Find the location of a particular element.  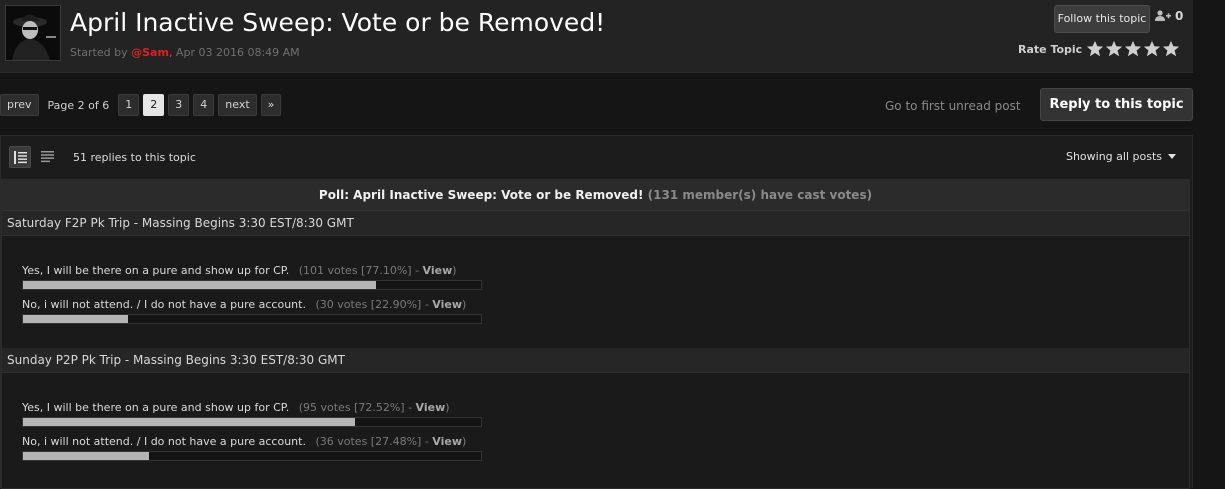

choice-stat: (95 votes [72.52%] - is located at coordinates (355, 407).